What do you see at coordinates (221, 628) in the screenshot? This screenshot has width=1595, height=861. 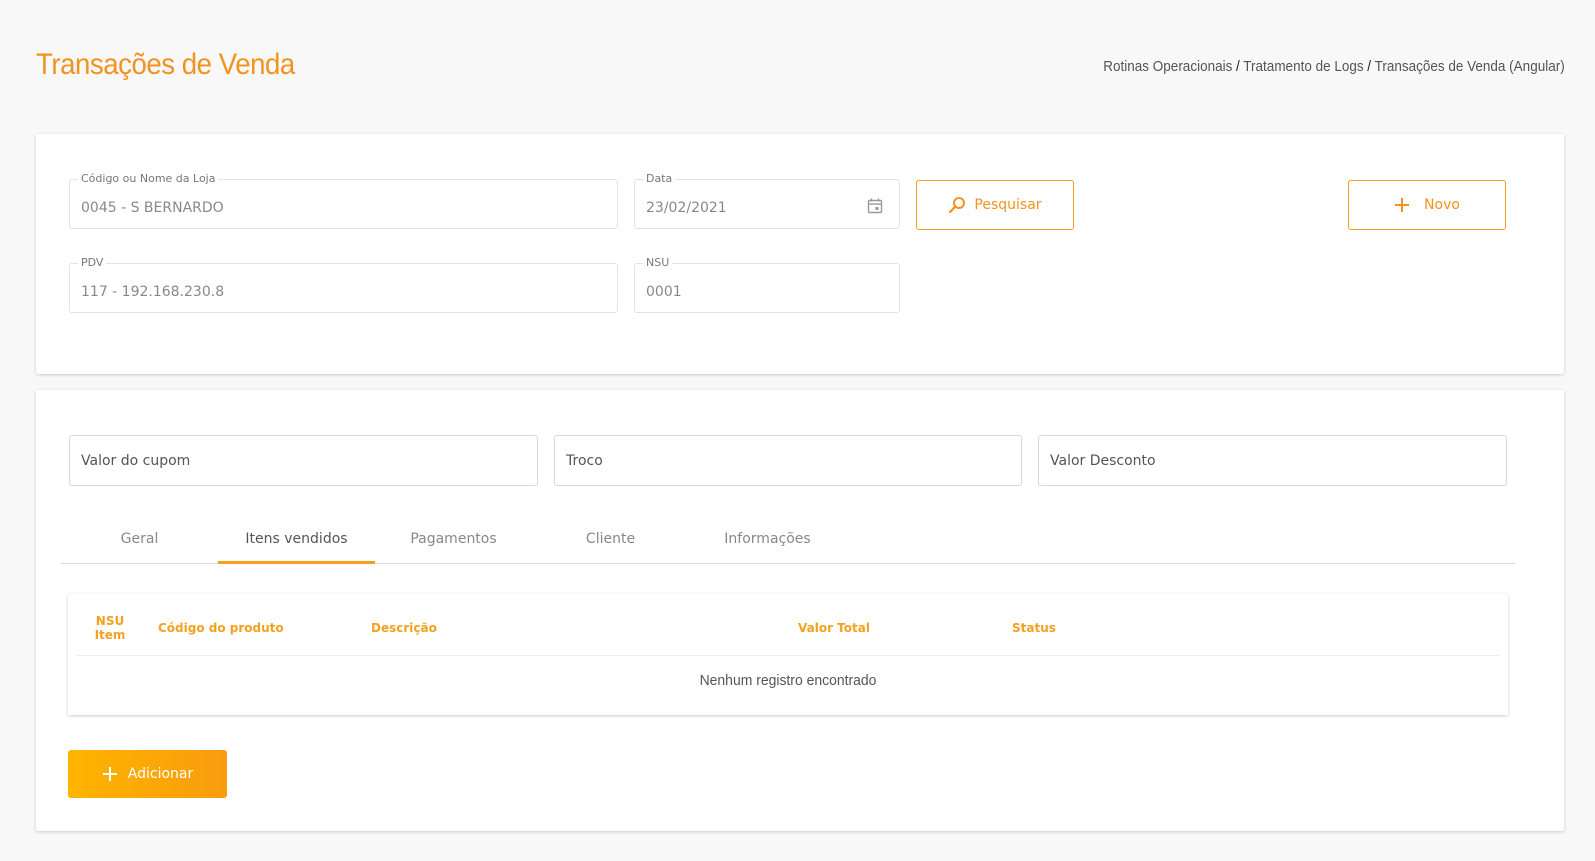 I see `column-header-product-code: Código do produto` at bounding box center [221, 628].